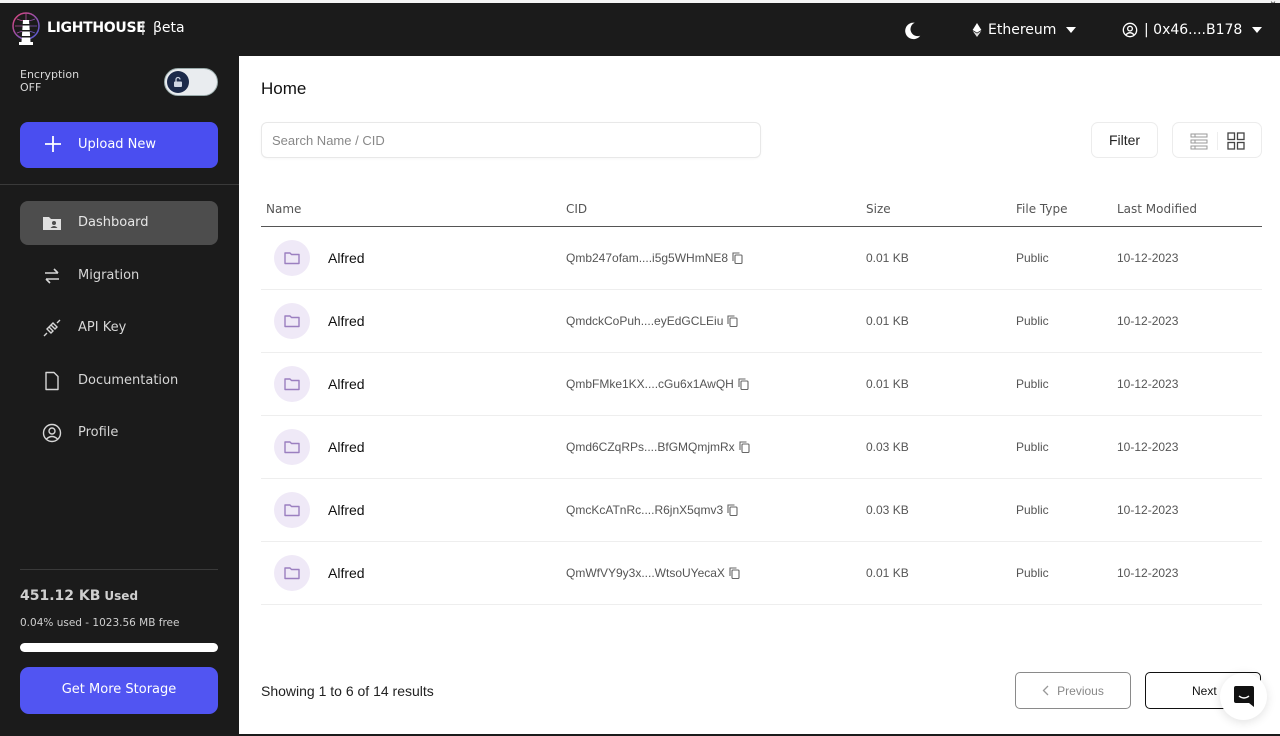 The image size is (1280, 736). What do you see at coordinates (96, 28) in the screenshot?
I see `brand-name: LIGHTHOUSE` at bounding box center [96, 28].